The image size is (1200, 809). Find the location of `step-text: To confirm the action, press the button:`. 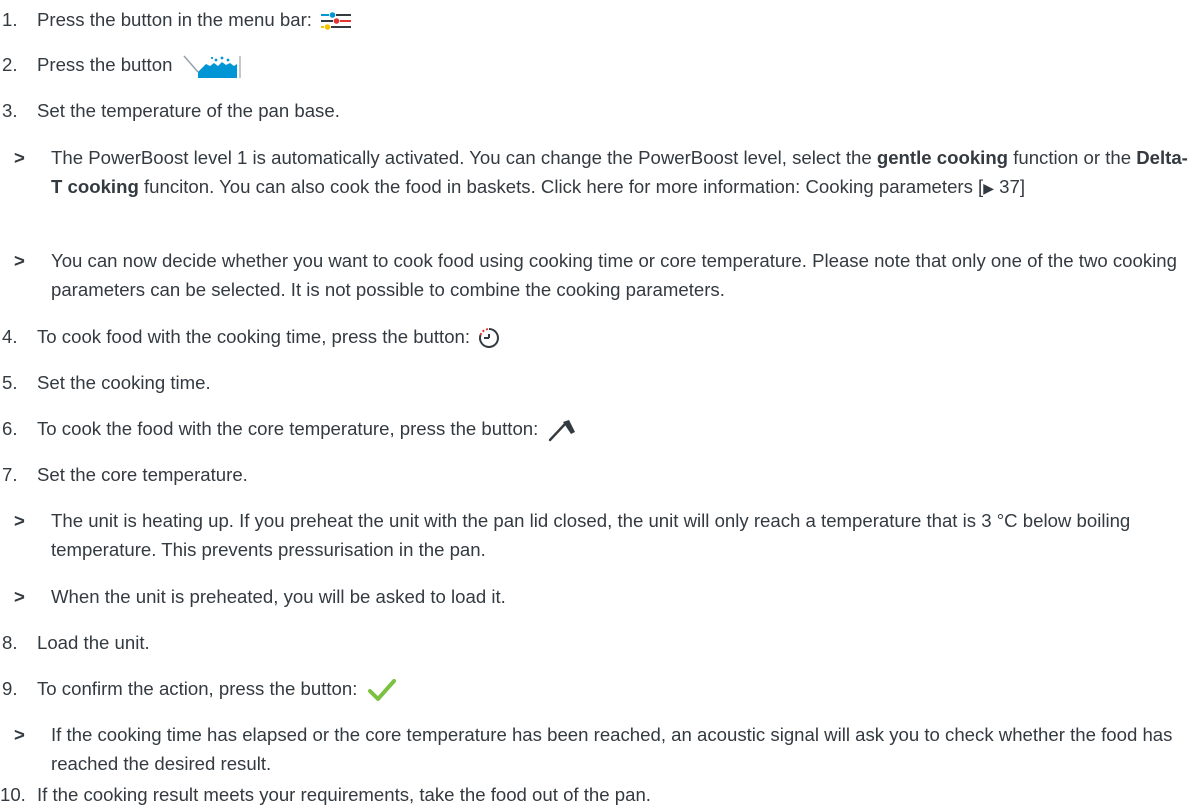

step-text: To confirm the action, press the button: is located at coordinates (616, 688).